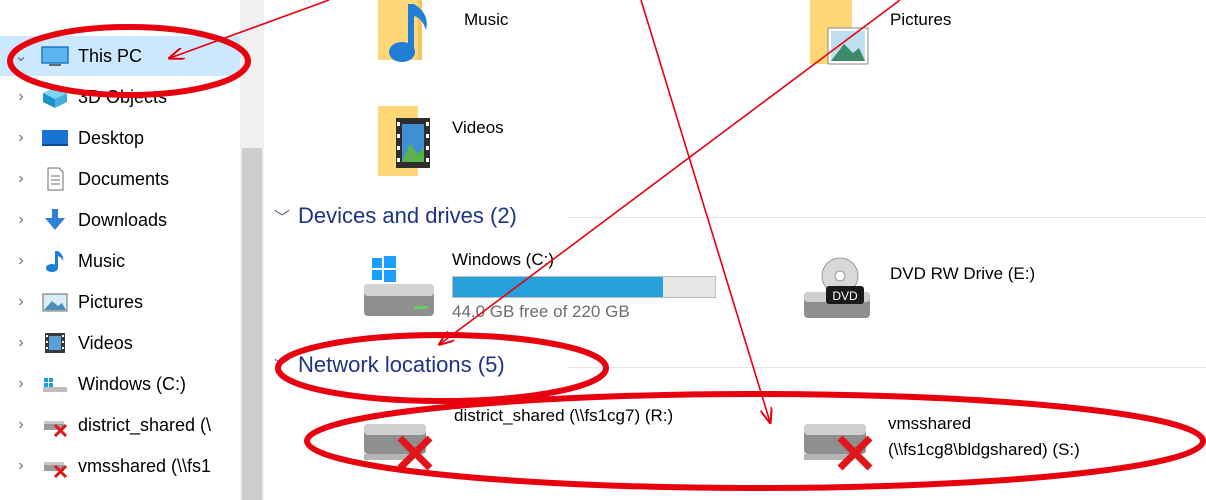 The height and width of the screenshot is (500, 1206). What do you see at coordinates (486, 19) in the screenshot?
I see `folder-label: Music` at bounding box center [486, 19].